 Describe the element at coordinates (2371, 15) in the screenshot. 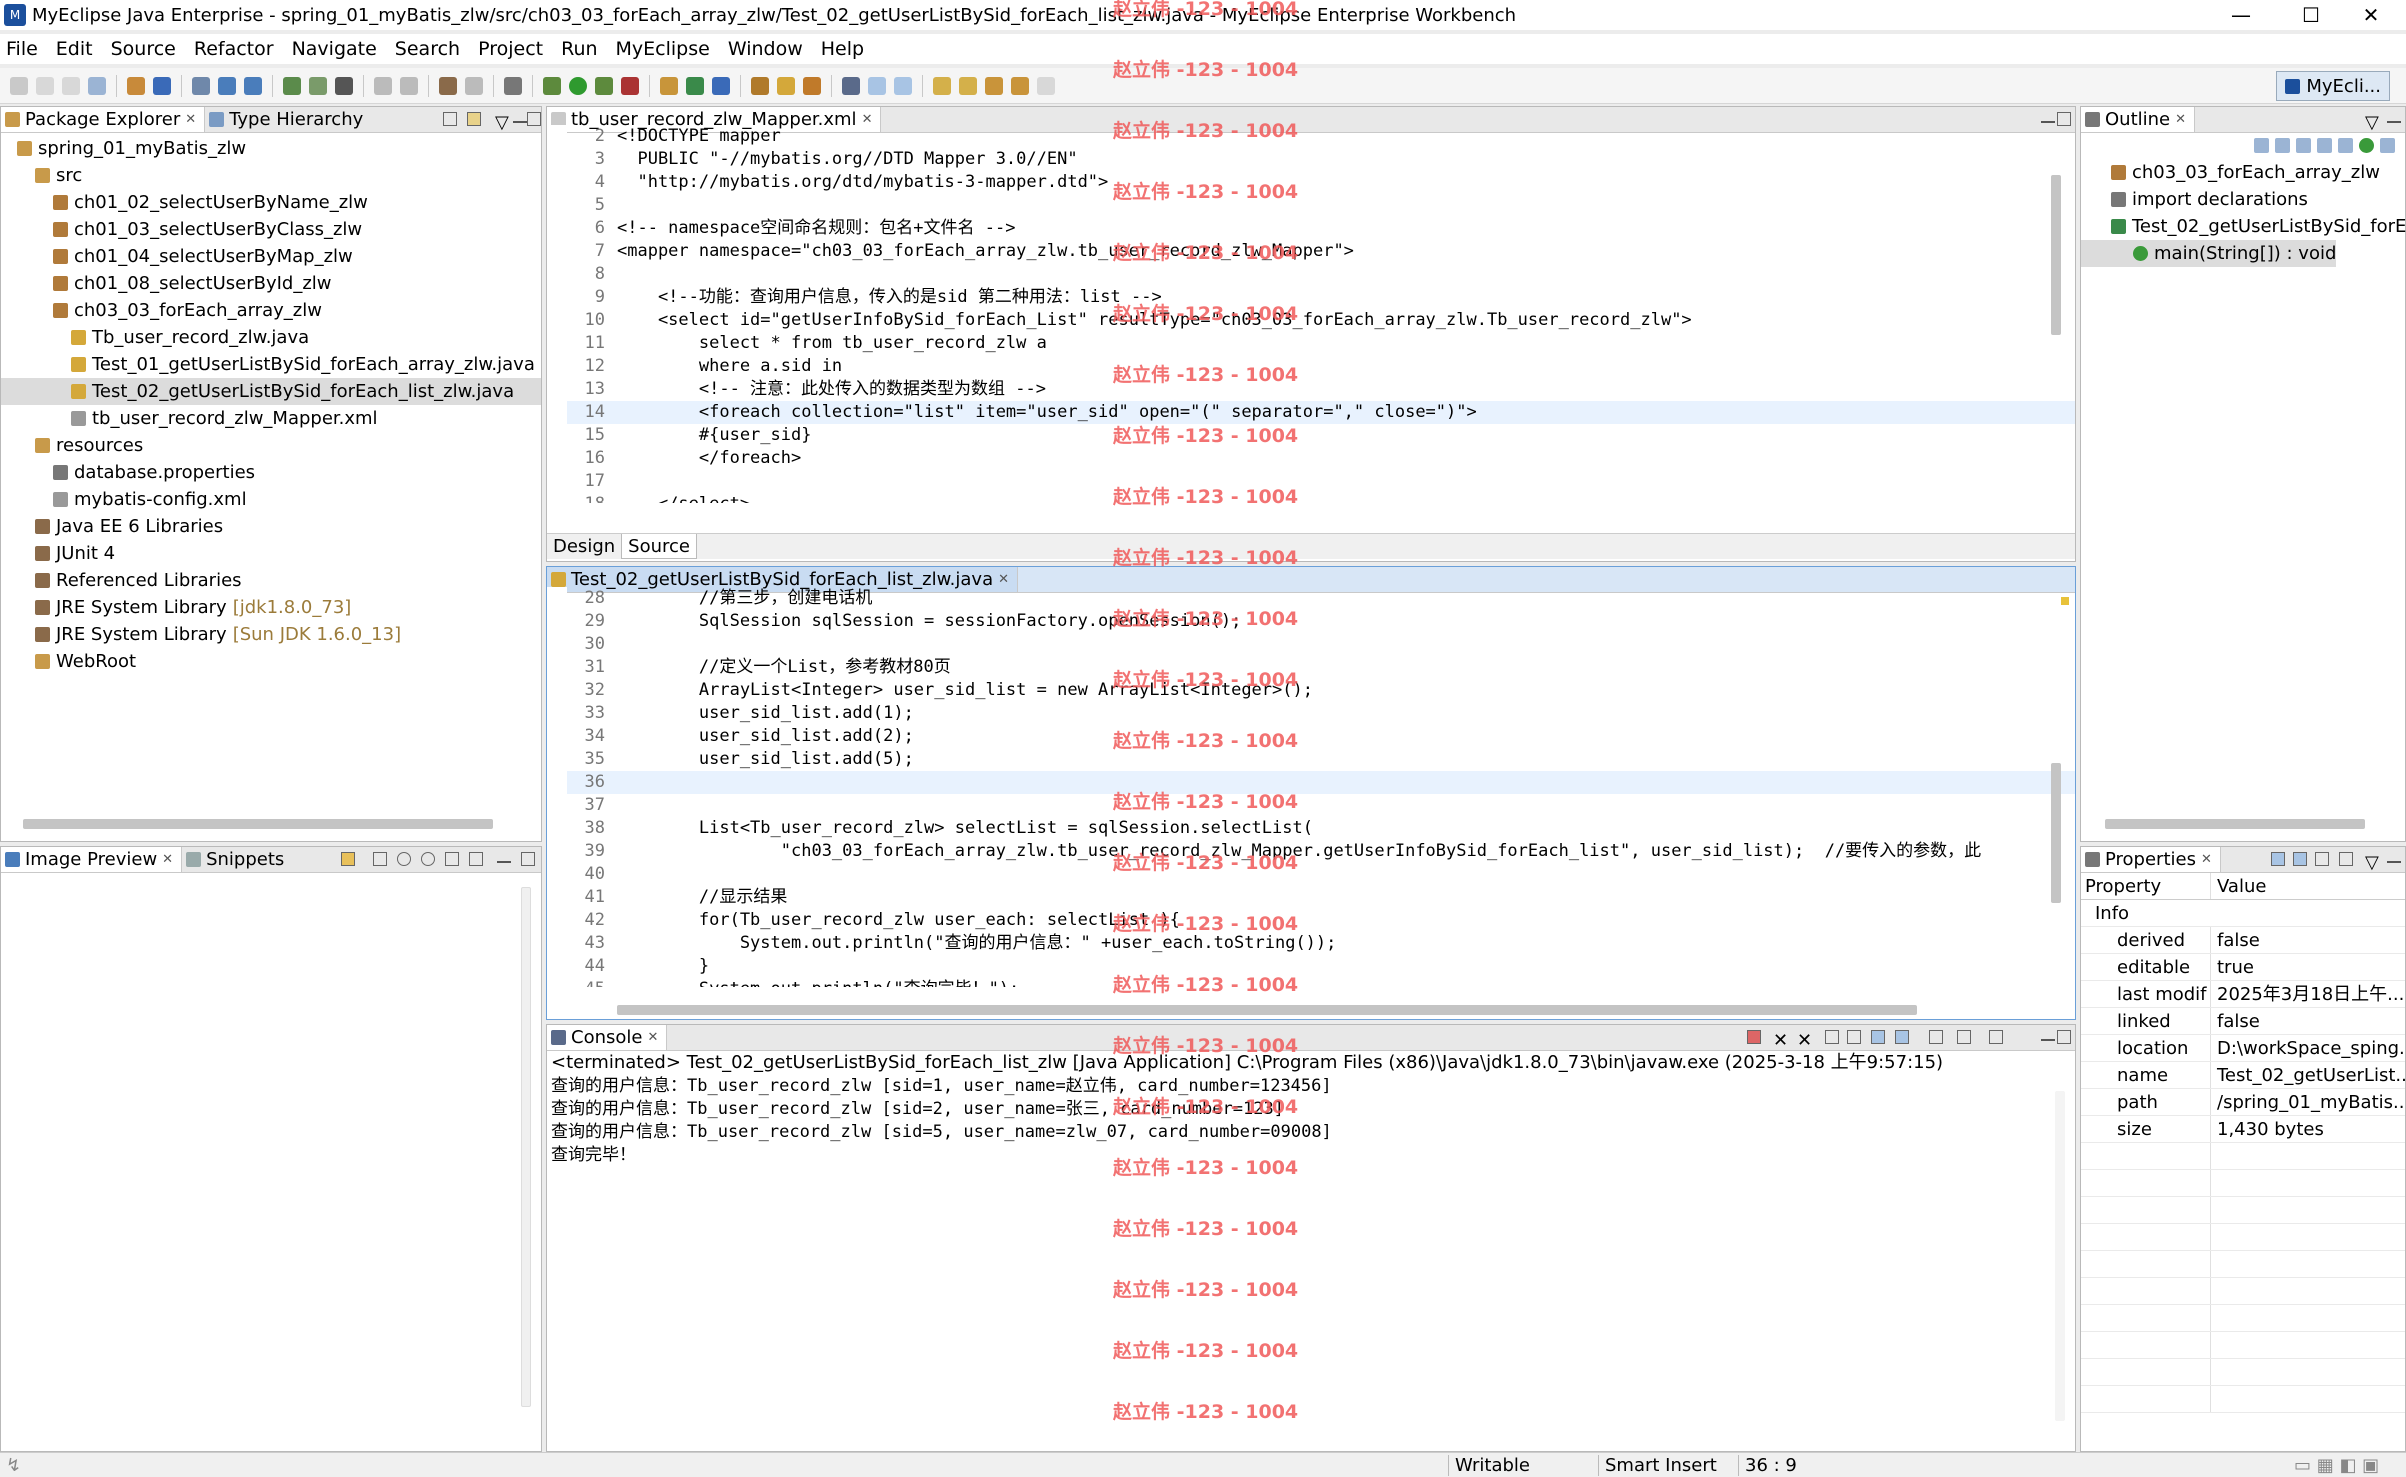

I see `close-button: ✕` at that location.